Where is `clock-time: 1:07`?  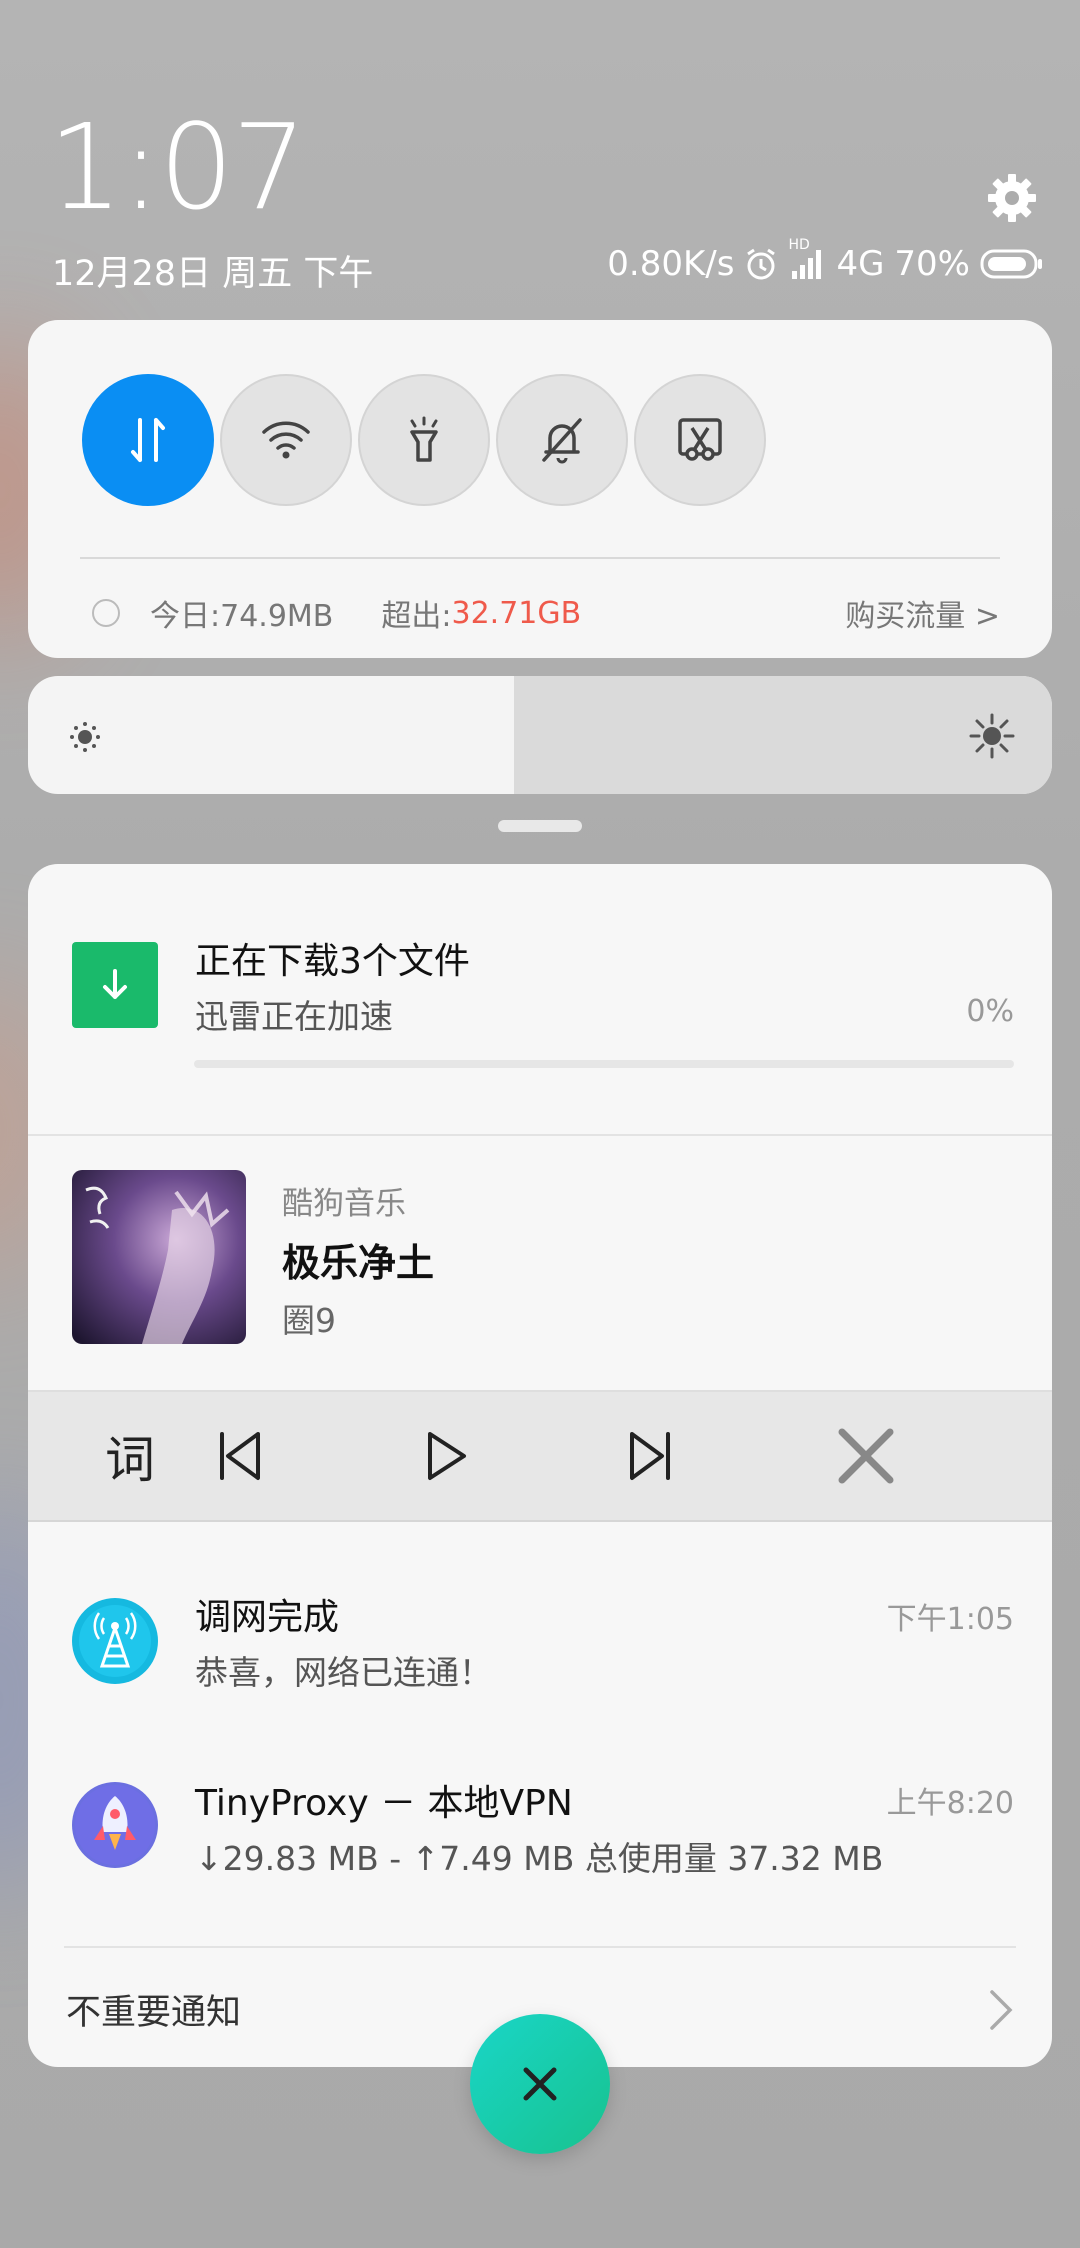
clock-time: 1:07 is located at coordinates (177, 167).